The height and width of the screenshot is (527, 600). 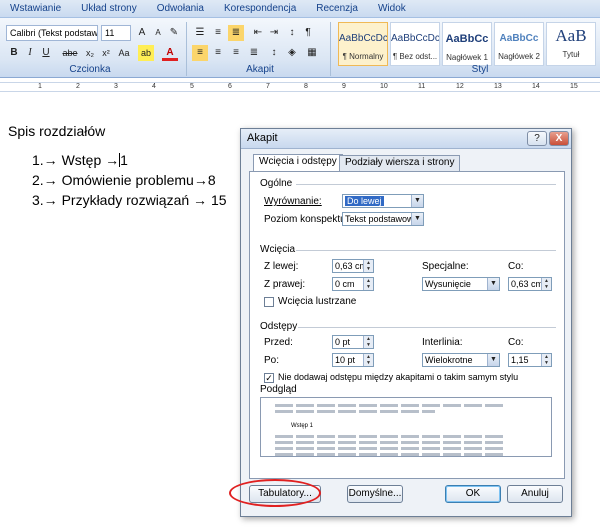 What do you see at coordinates (312, 53) in the screenshot?
I see `borders-icon: ▦` at bounding box center [312, 53].